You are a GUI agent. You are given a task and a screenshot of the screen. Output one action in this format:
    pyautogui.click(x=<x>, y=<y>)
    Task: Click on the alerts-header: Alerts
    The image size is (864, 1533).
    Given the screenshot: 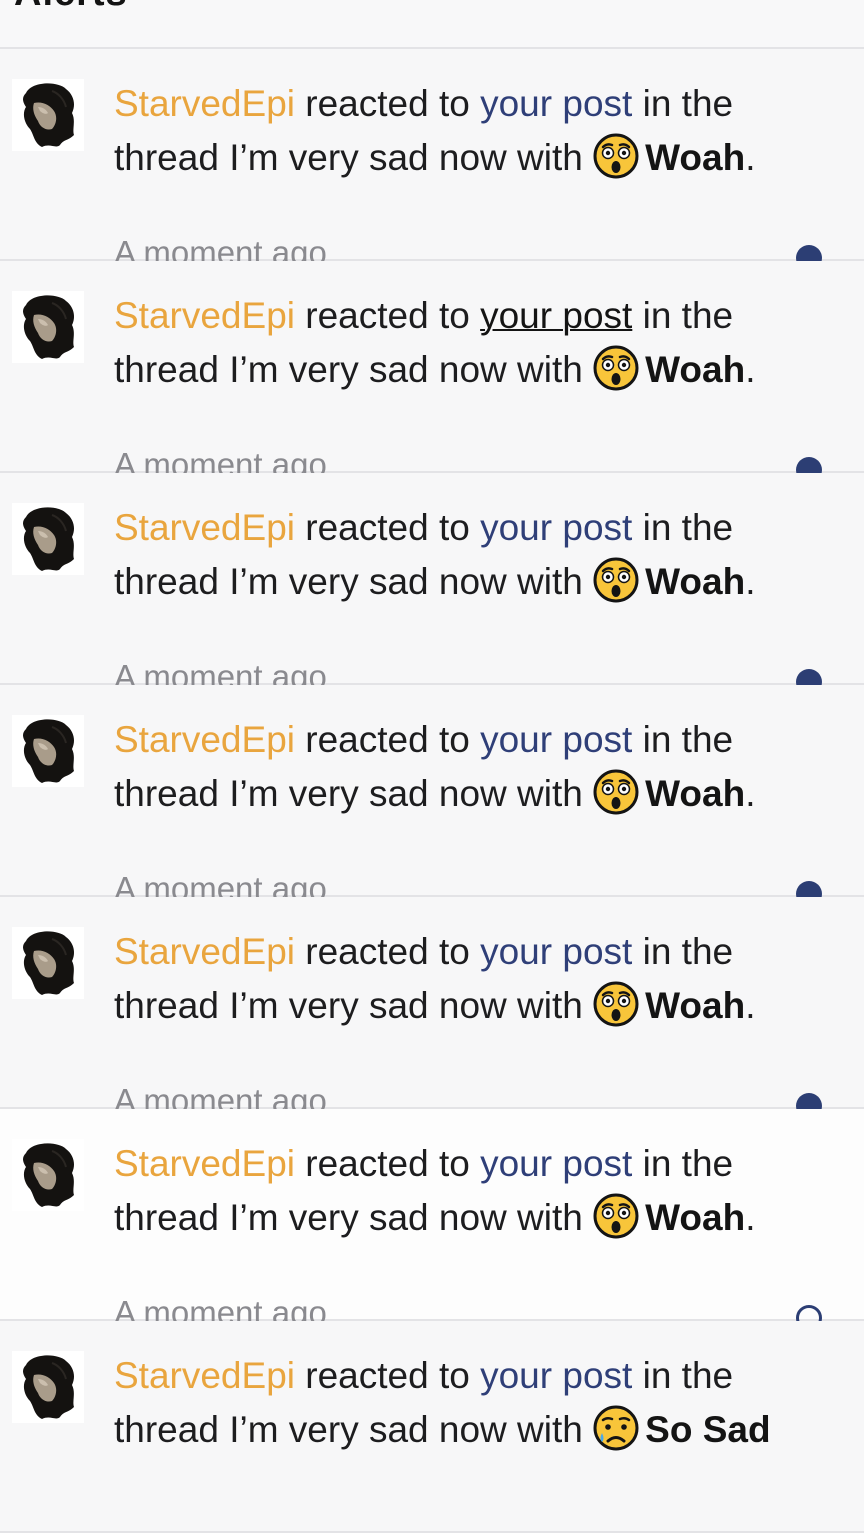 What is the action you would take?
    pyautogui.click(x=432, y=24)
    